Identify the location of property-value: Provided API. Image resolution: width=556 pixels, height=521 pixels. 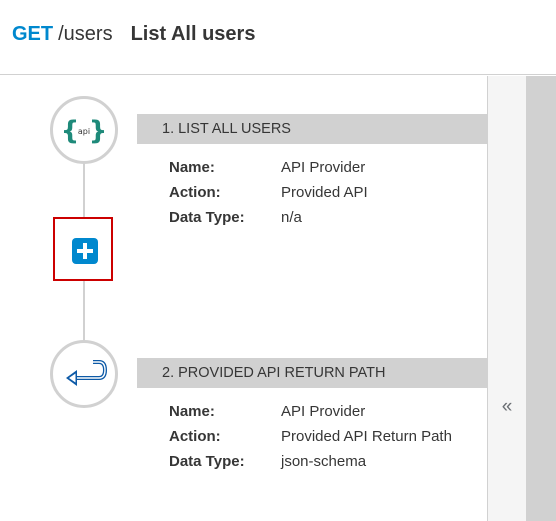
(324, 192).